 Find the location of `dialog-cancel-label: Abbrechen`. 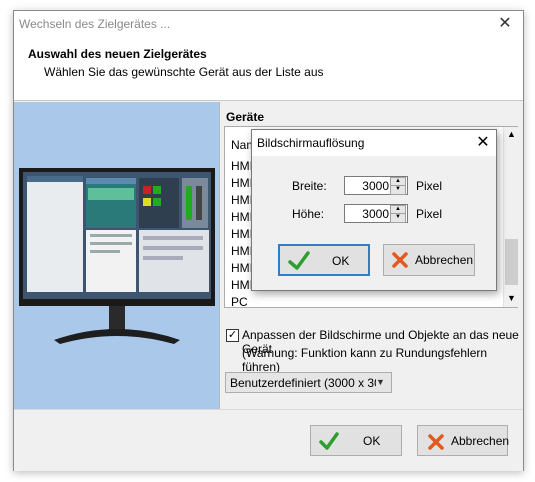

dialog-cancel-label: Abbrechen is located at coordinates (444, 260).